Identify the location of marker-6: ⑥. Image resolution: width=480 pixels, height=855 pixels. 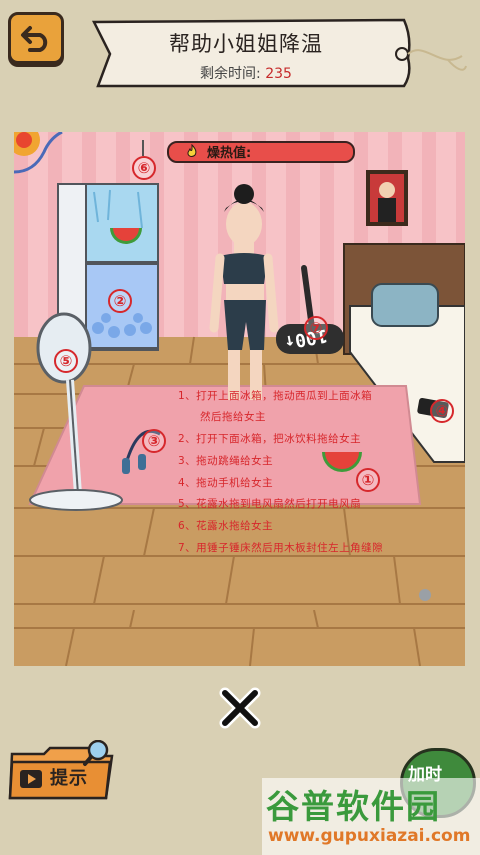
(144, 168).